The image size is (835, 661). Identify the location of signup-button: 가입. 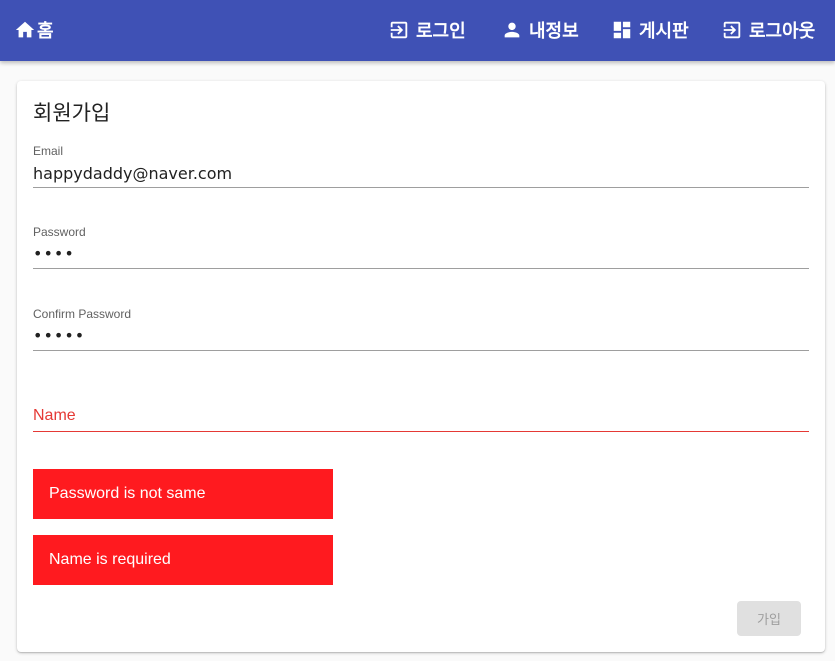
(769, 618).